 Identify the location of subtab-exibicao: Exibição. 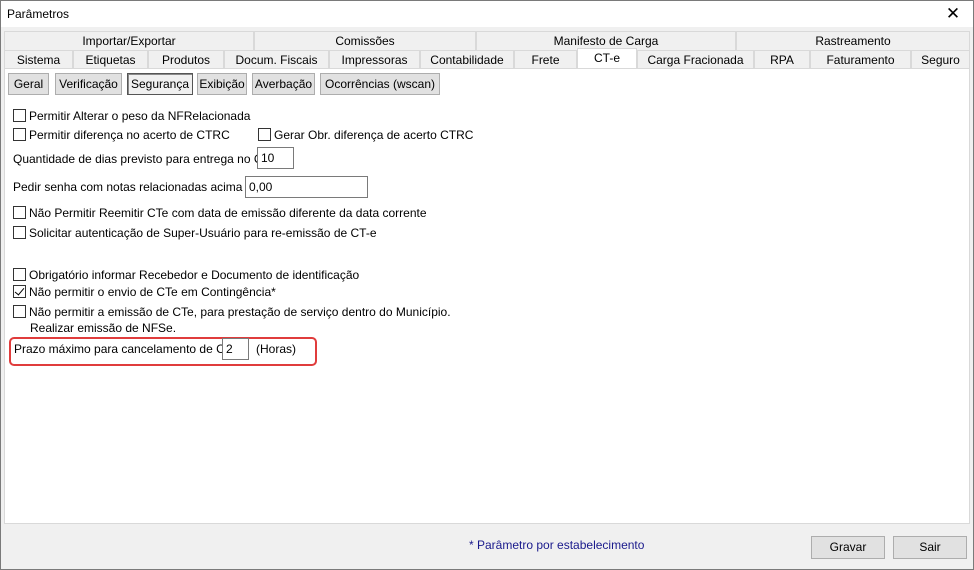
(222, 84).